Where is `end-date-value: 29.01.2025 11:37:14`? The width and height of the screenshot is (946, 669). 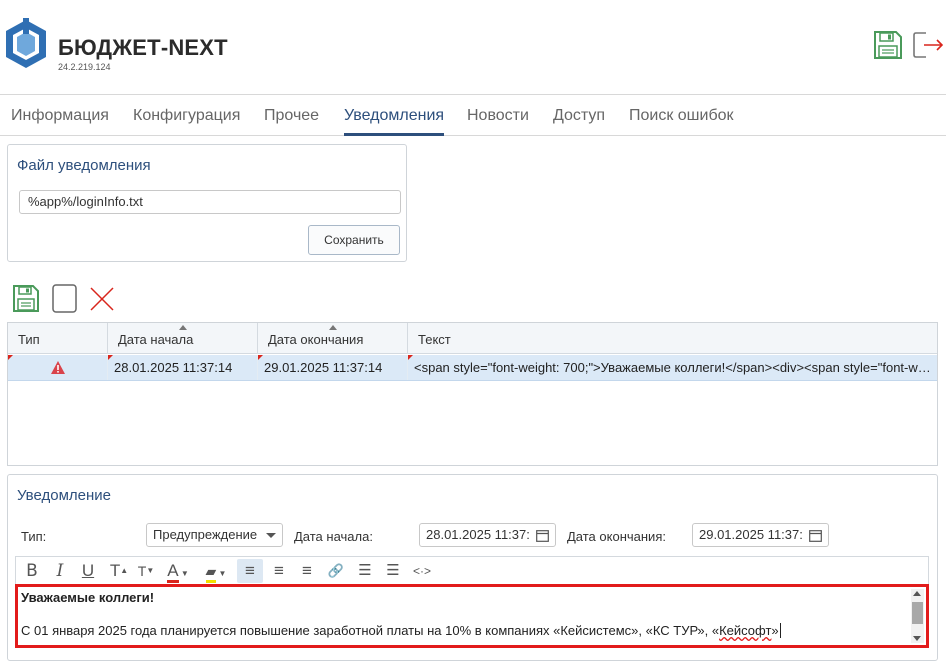
end-date-value: 29.01.2025 11:37:14 is located at coordinates (323, 367).